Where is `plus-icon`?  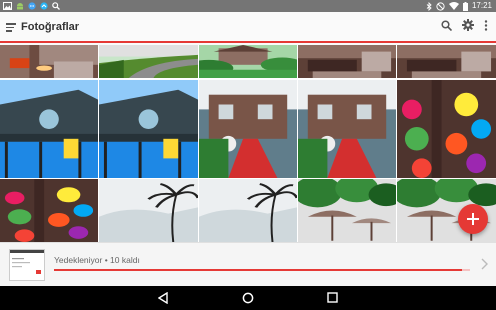
plus-icon is located at coordinates (473, 219).